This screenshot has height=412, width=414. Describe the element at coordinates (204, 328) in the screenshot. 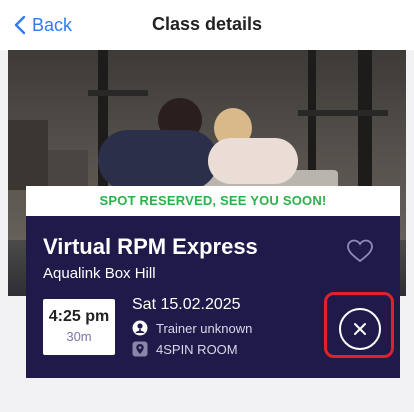

I see `trainer-name: Trainer unknown` at that location.